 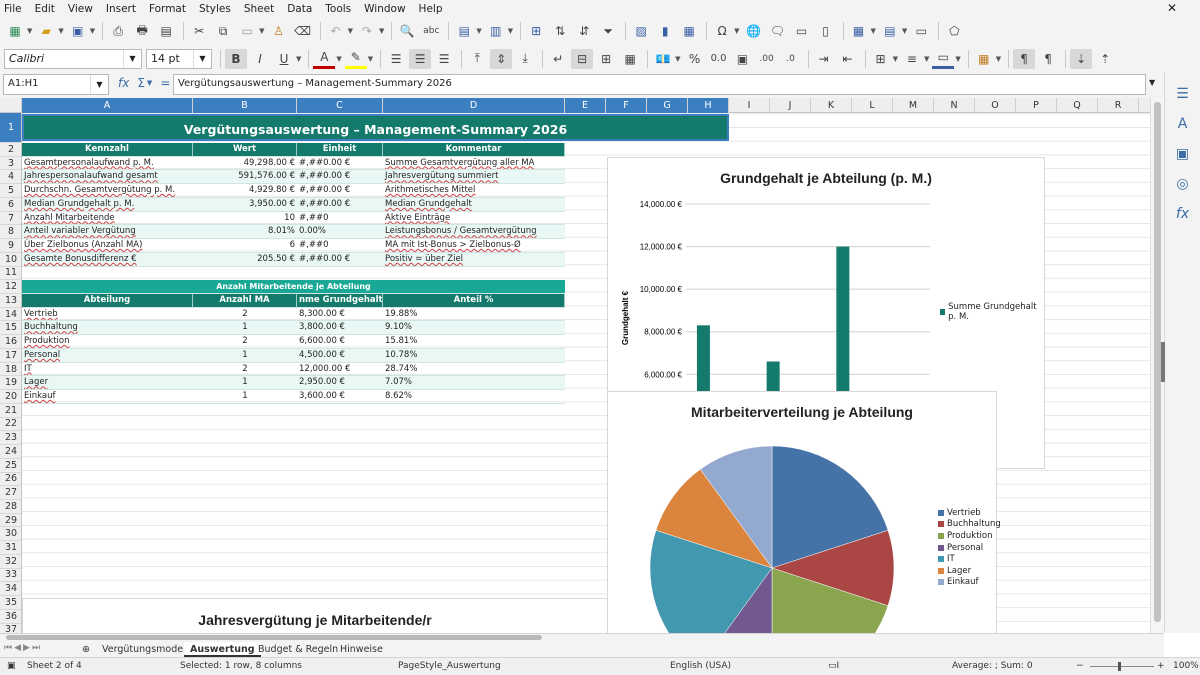 What do you see at coordinates (236, 58) in the screenshot?
I see `bold-icon: B` at bounding box center [236, 58].